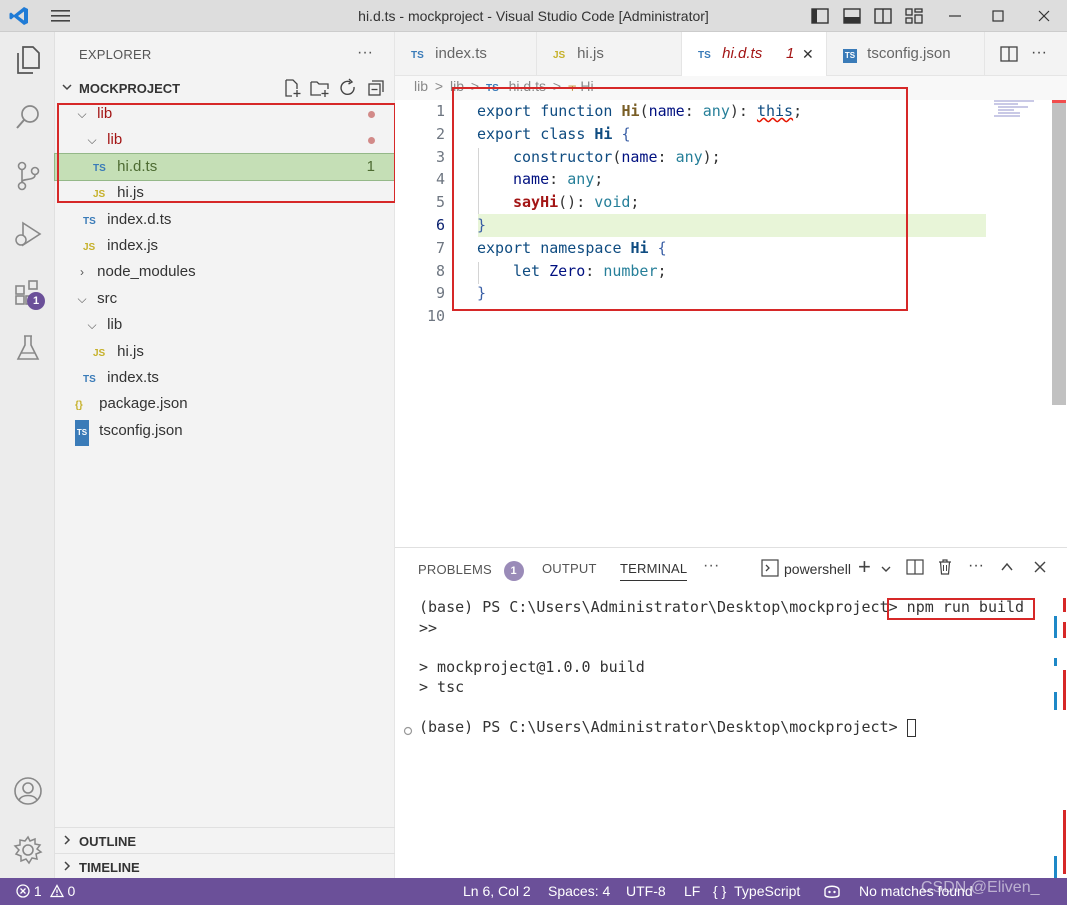 This screenshot has height=905, width=1067. I want to click on tree-file-package-json: {} package.json, so click(225, 404).